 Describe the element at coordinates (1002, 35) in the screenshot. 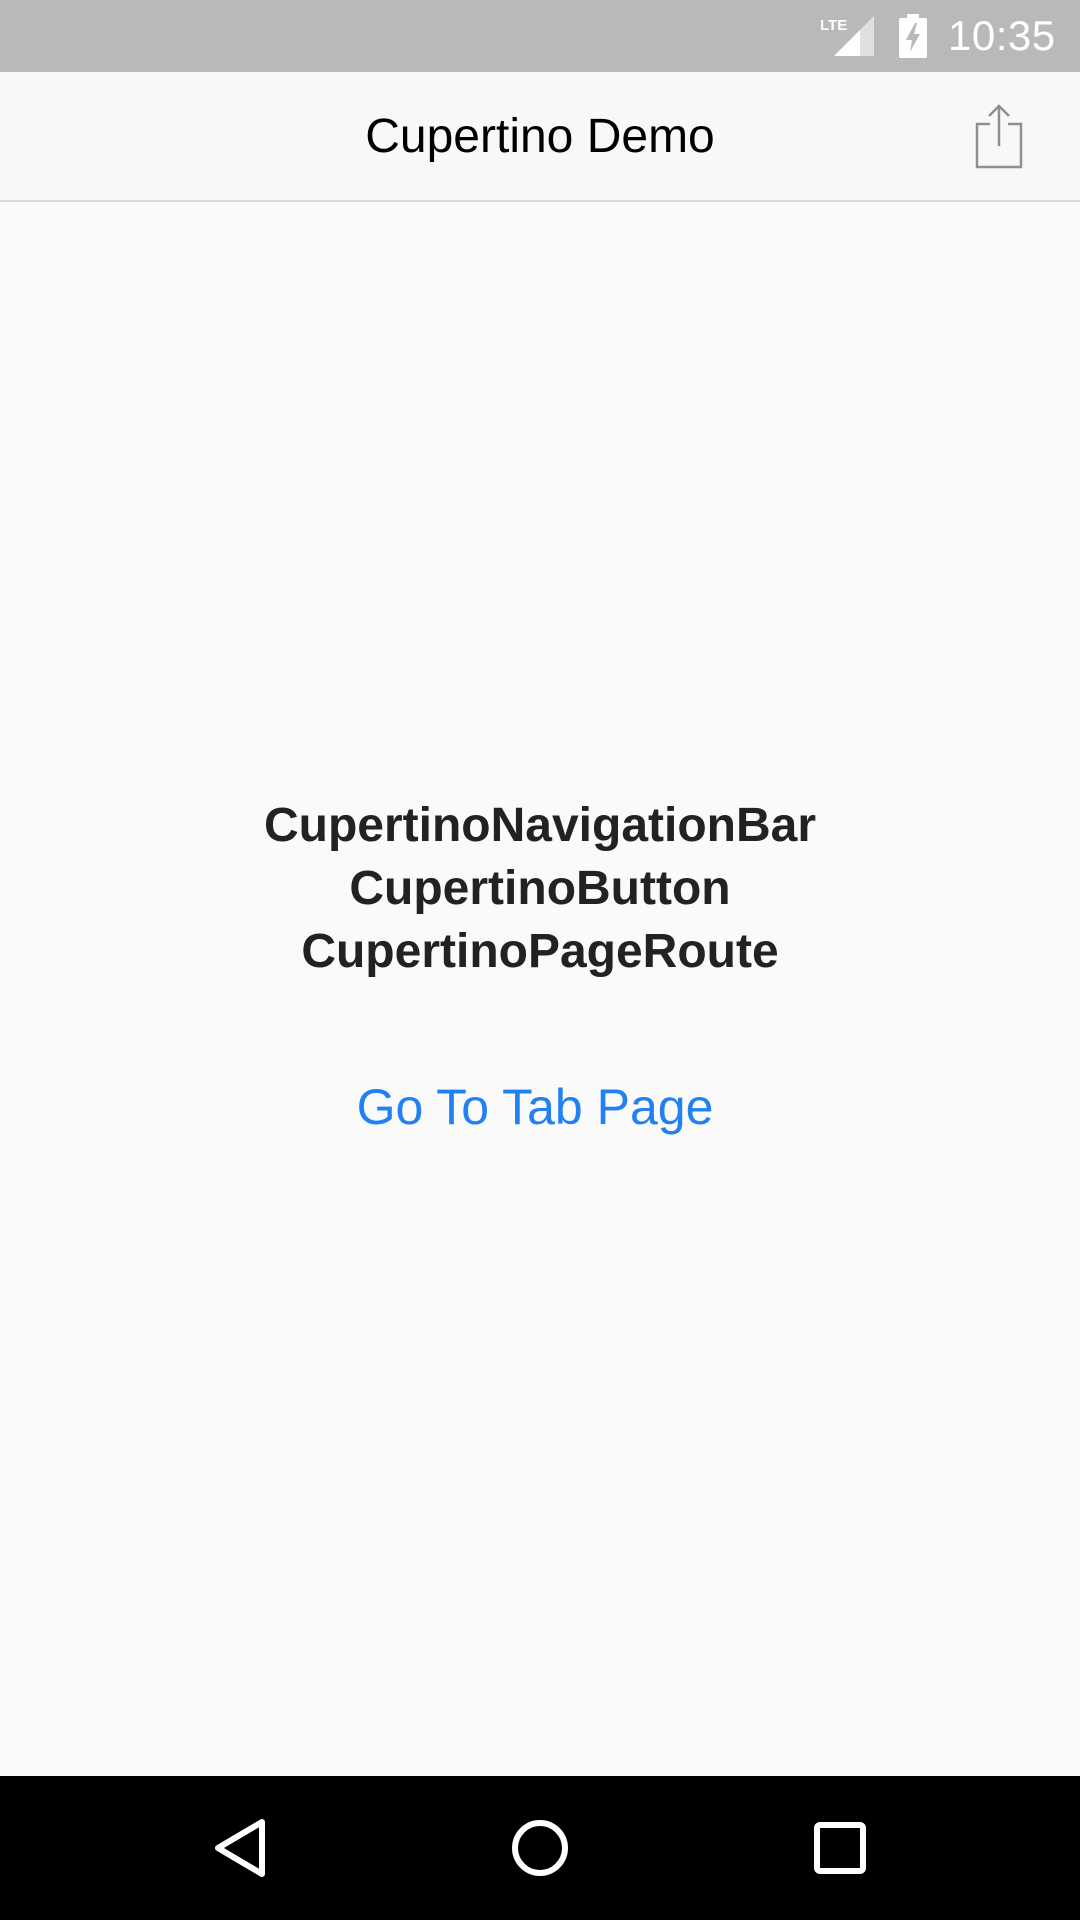

I see `status-time: 10:35` at that location.